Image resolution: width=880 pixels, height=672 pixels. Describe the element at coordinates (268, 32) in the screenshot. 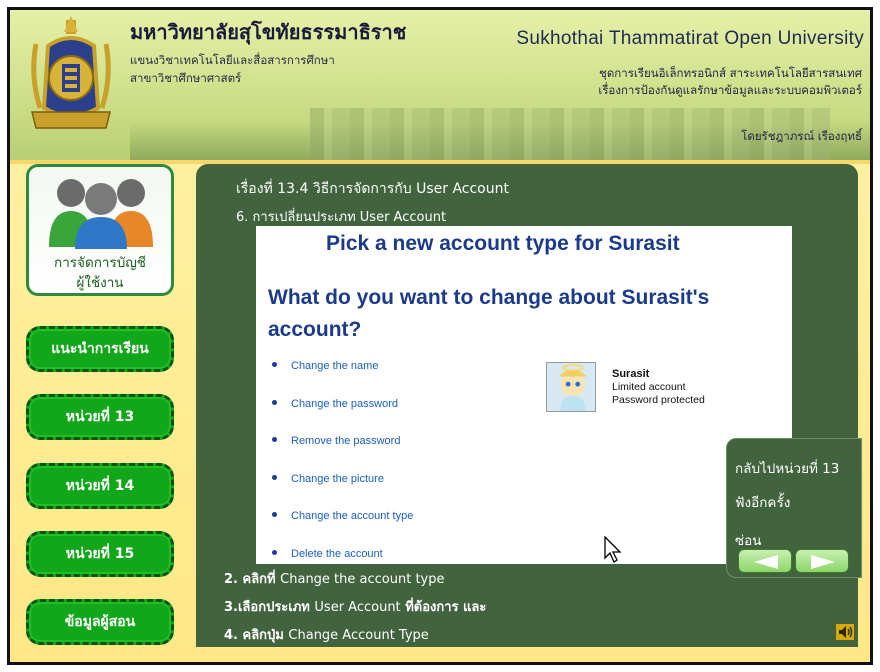

I see `university-title-th: มหาวิทยาลัยสุโขทัยธรรมาธิราช` at that location.